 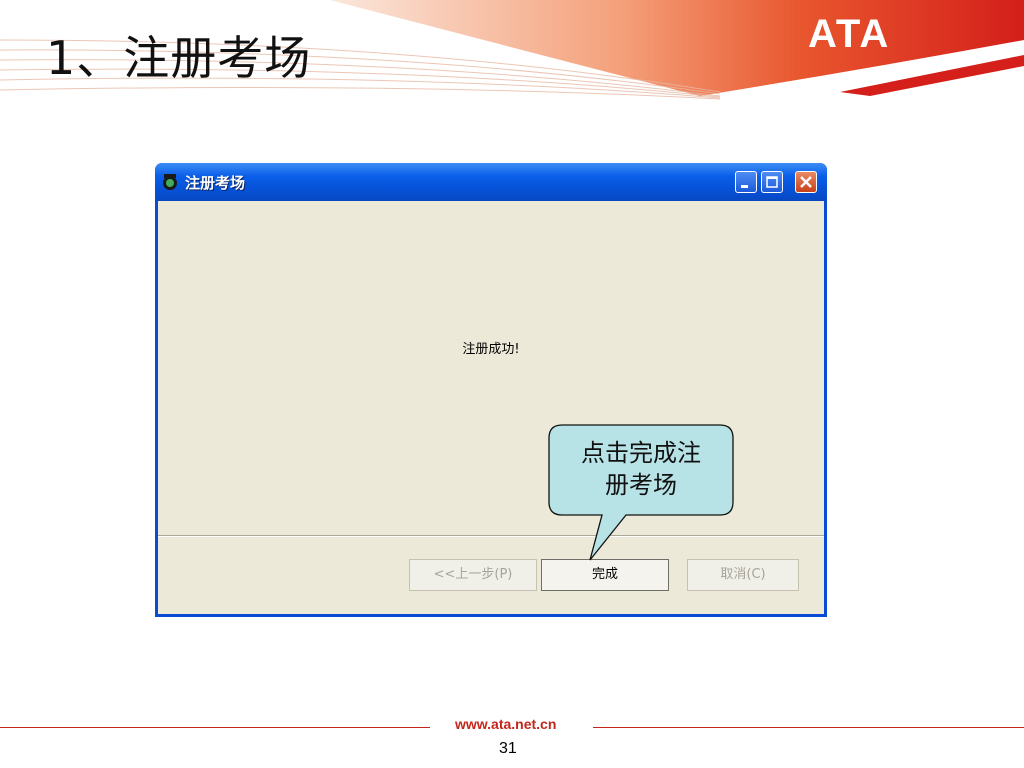 What do you see at coordinates (746, 182) in the screenshot?
I see `minimize-button` at bounding box center [746, 182].